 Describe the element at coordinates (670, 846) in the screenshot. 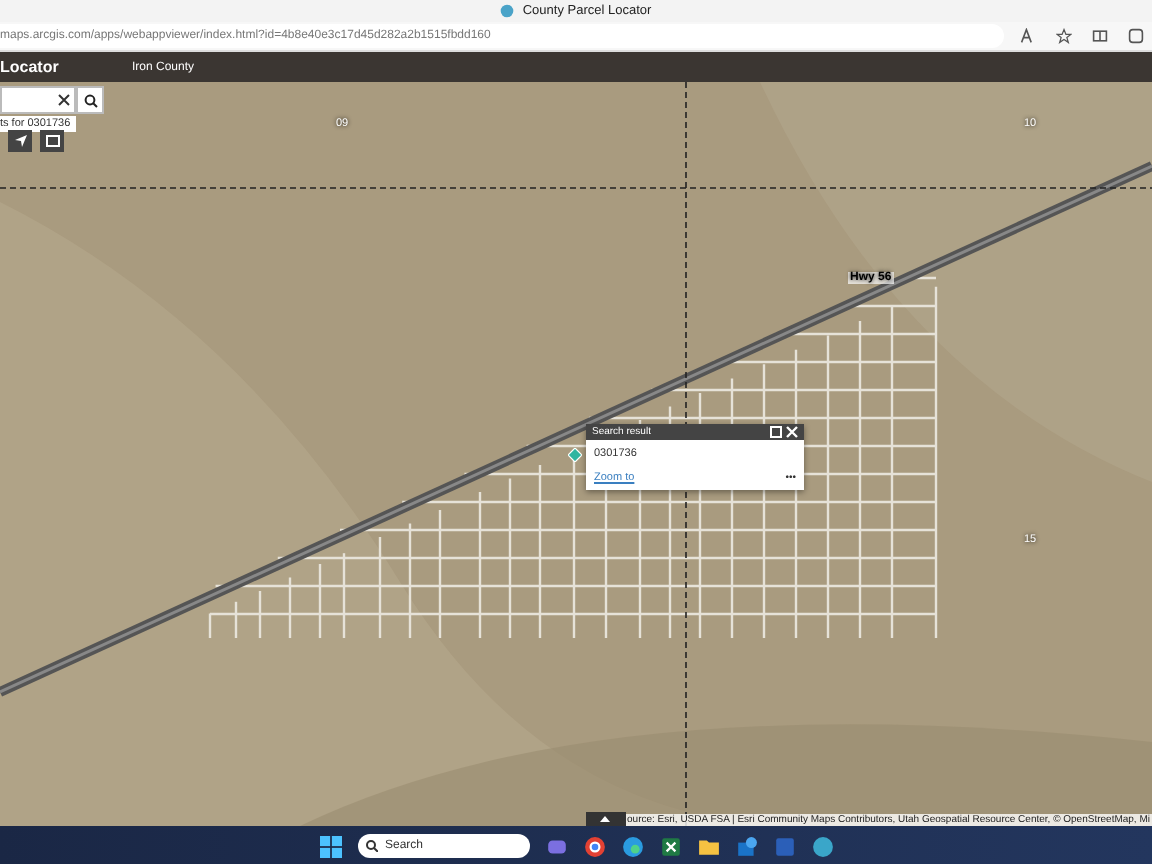

I see `spreadsheet-icon` at that location.